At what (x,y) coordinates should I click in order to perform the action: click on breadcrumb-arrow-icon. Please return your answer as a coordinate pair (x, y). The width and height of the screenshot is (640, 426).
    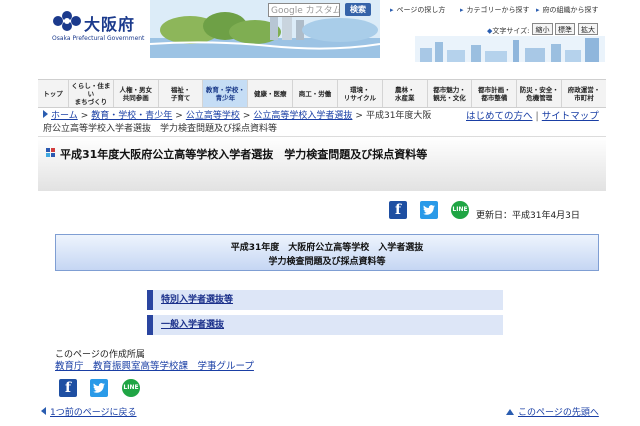
    Looking at the image, I should click on (45, 114).